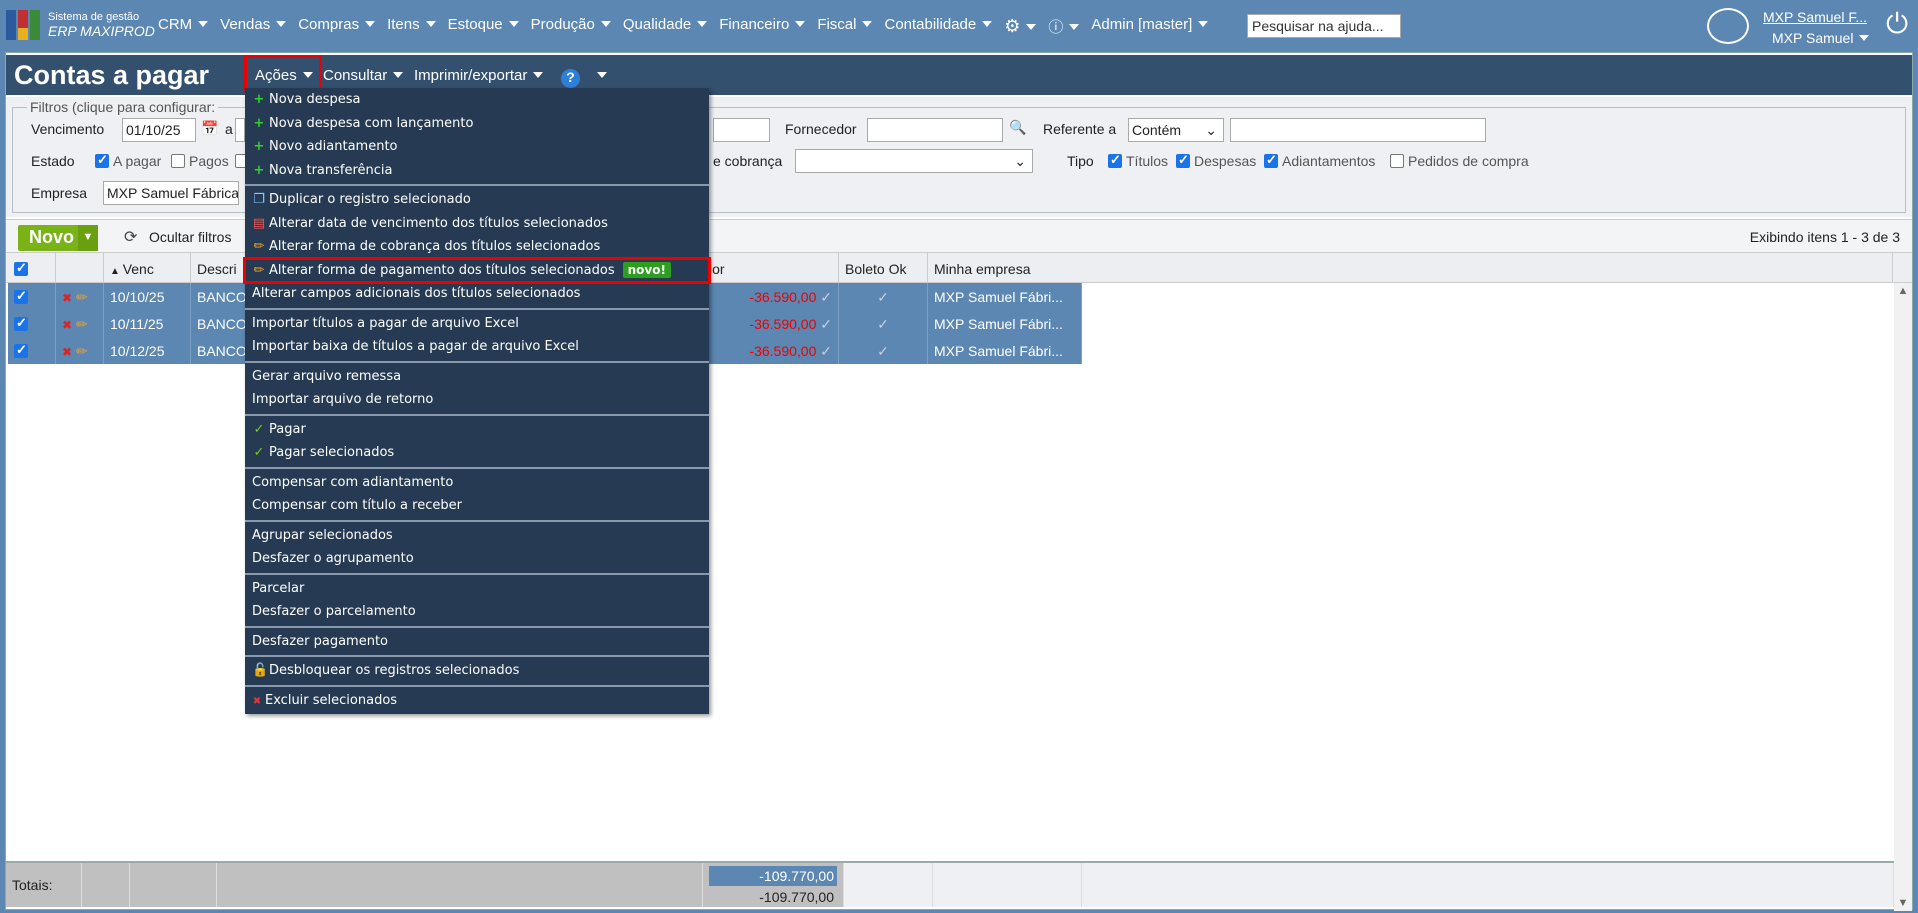 This screenshot has width=1918, height=913. I want to click on vencimento-to-input, so click(240, 130).